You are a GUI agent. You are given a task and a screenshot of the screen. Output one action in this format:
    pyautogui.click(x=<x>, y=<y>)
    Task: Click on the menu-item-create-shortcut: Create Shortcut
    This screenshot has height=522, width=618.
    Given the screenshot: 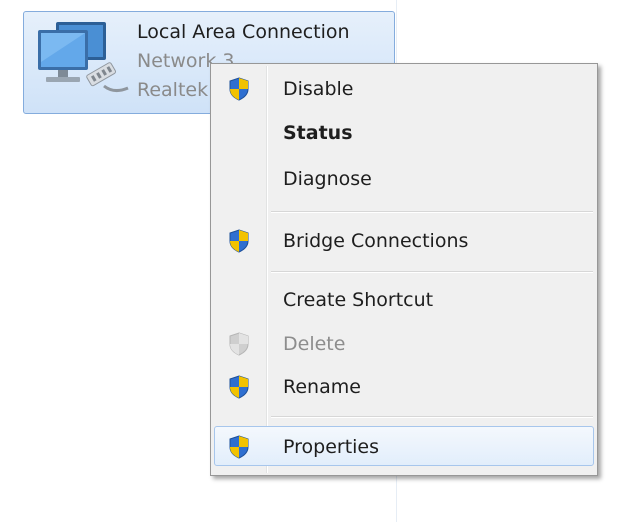 What is the action you would take?
    pyautogui.click(x=404, y=299)
    